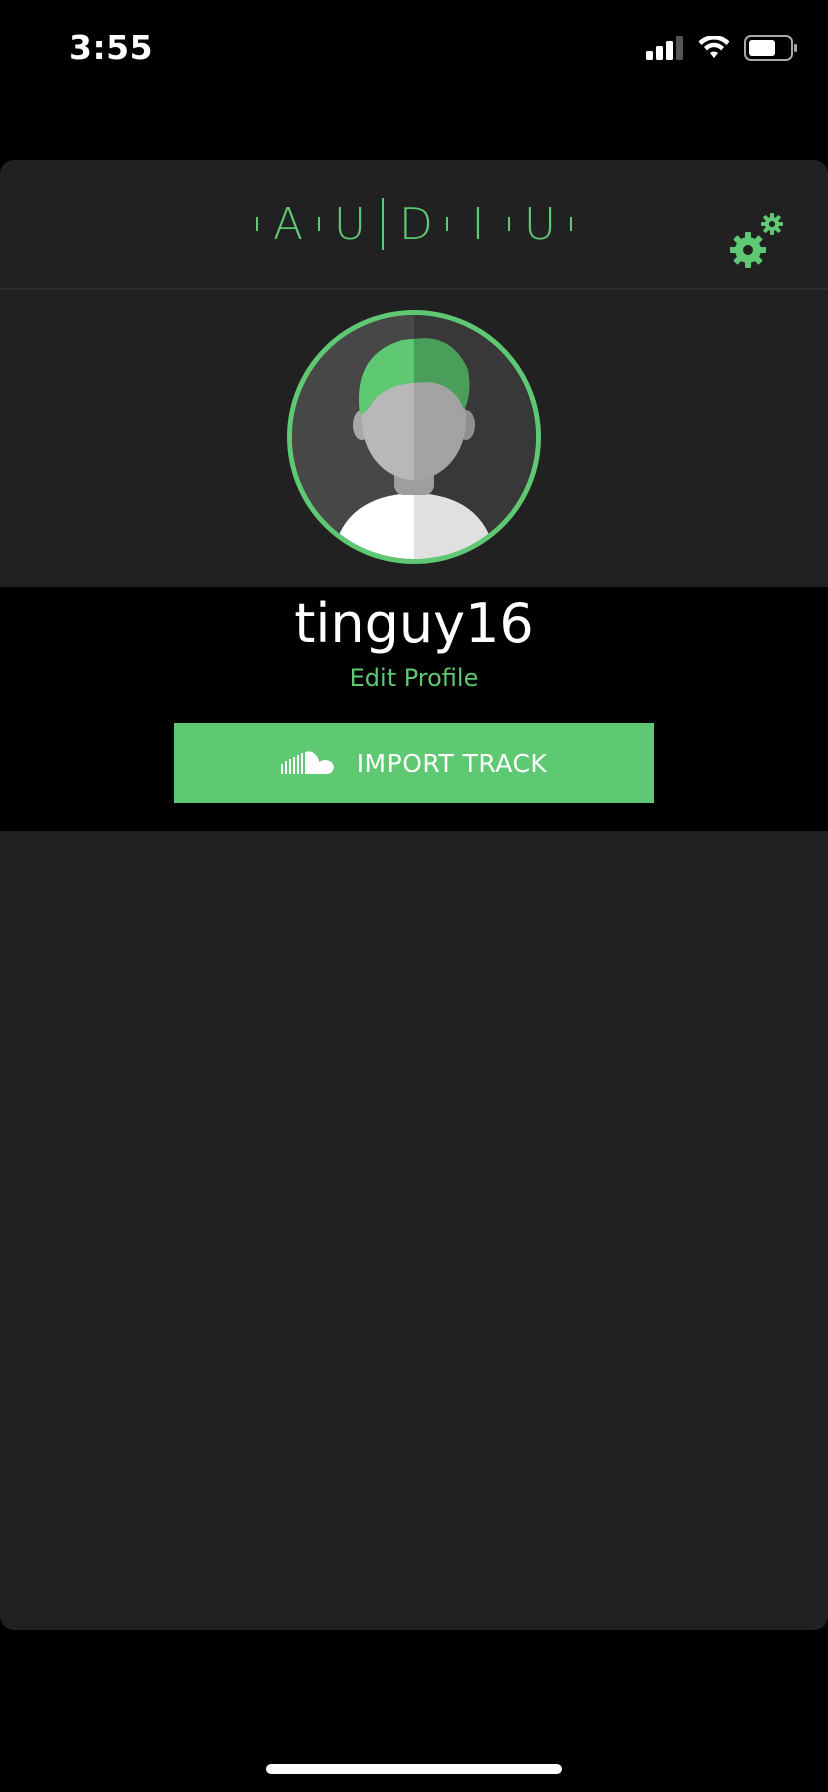  I want to click on logo-letter: A, so click(288, 224).